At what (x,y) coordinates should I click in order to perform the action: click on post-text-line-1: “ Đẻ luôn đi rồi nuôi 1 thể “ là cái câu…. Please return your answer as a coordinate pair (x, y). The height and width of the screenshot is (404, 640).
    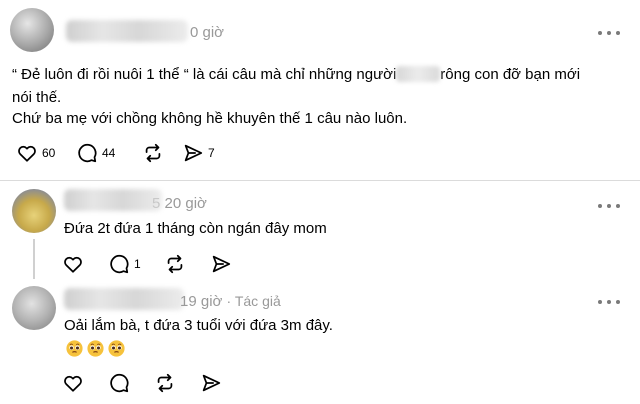
    Looking at the image, I should click on (296, 75).